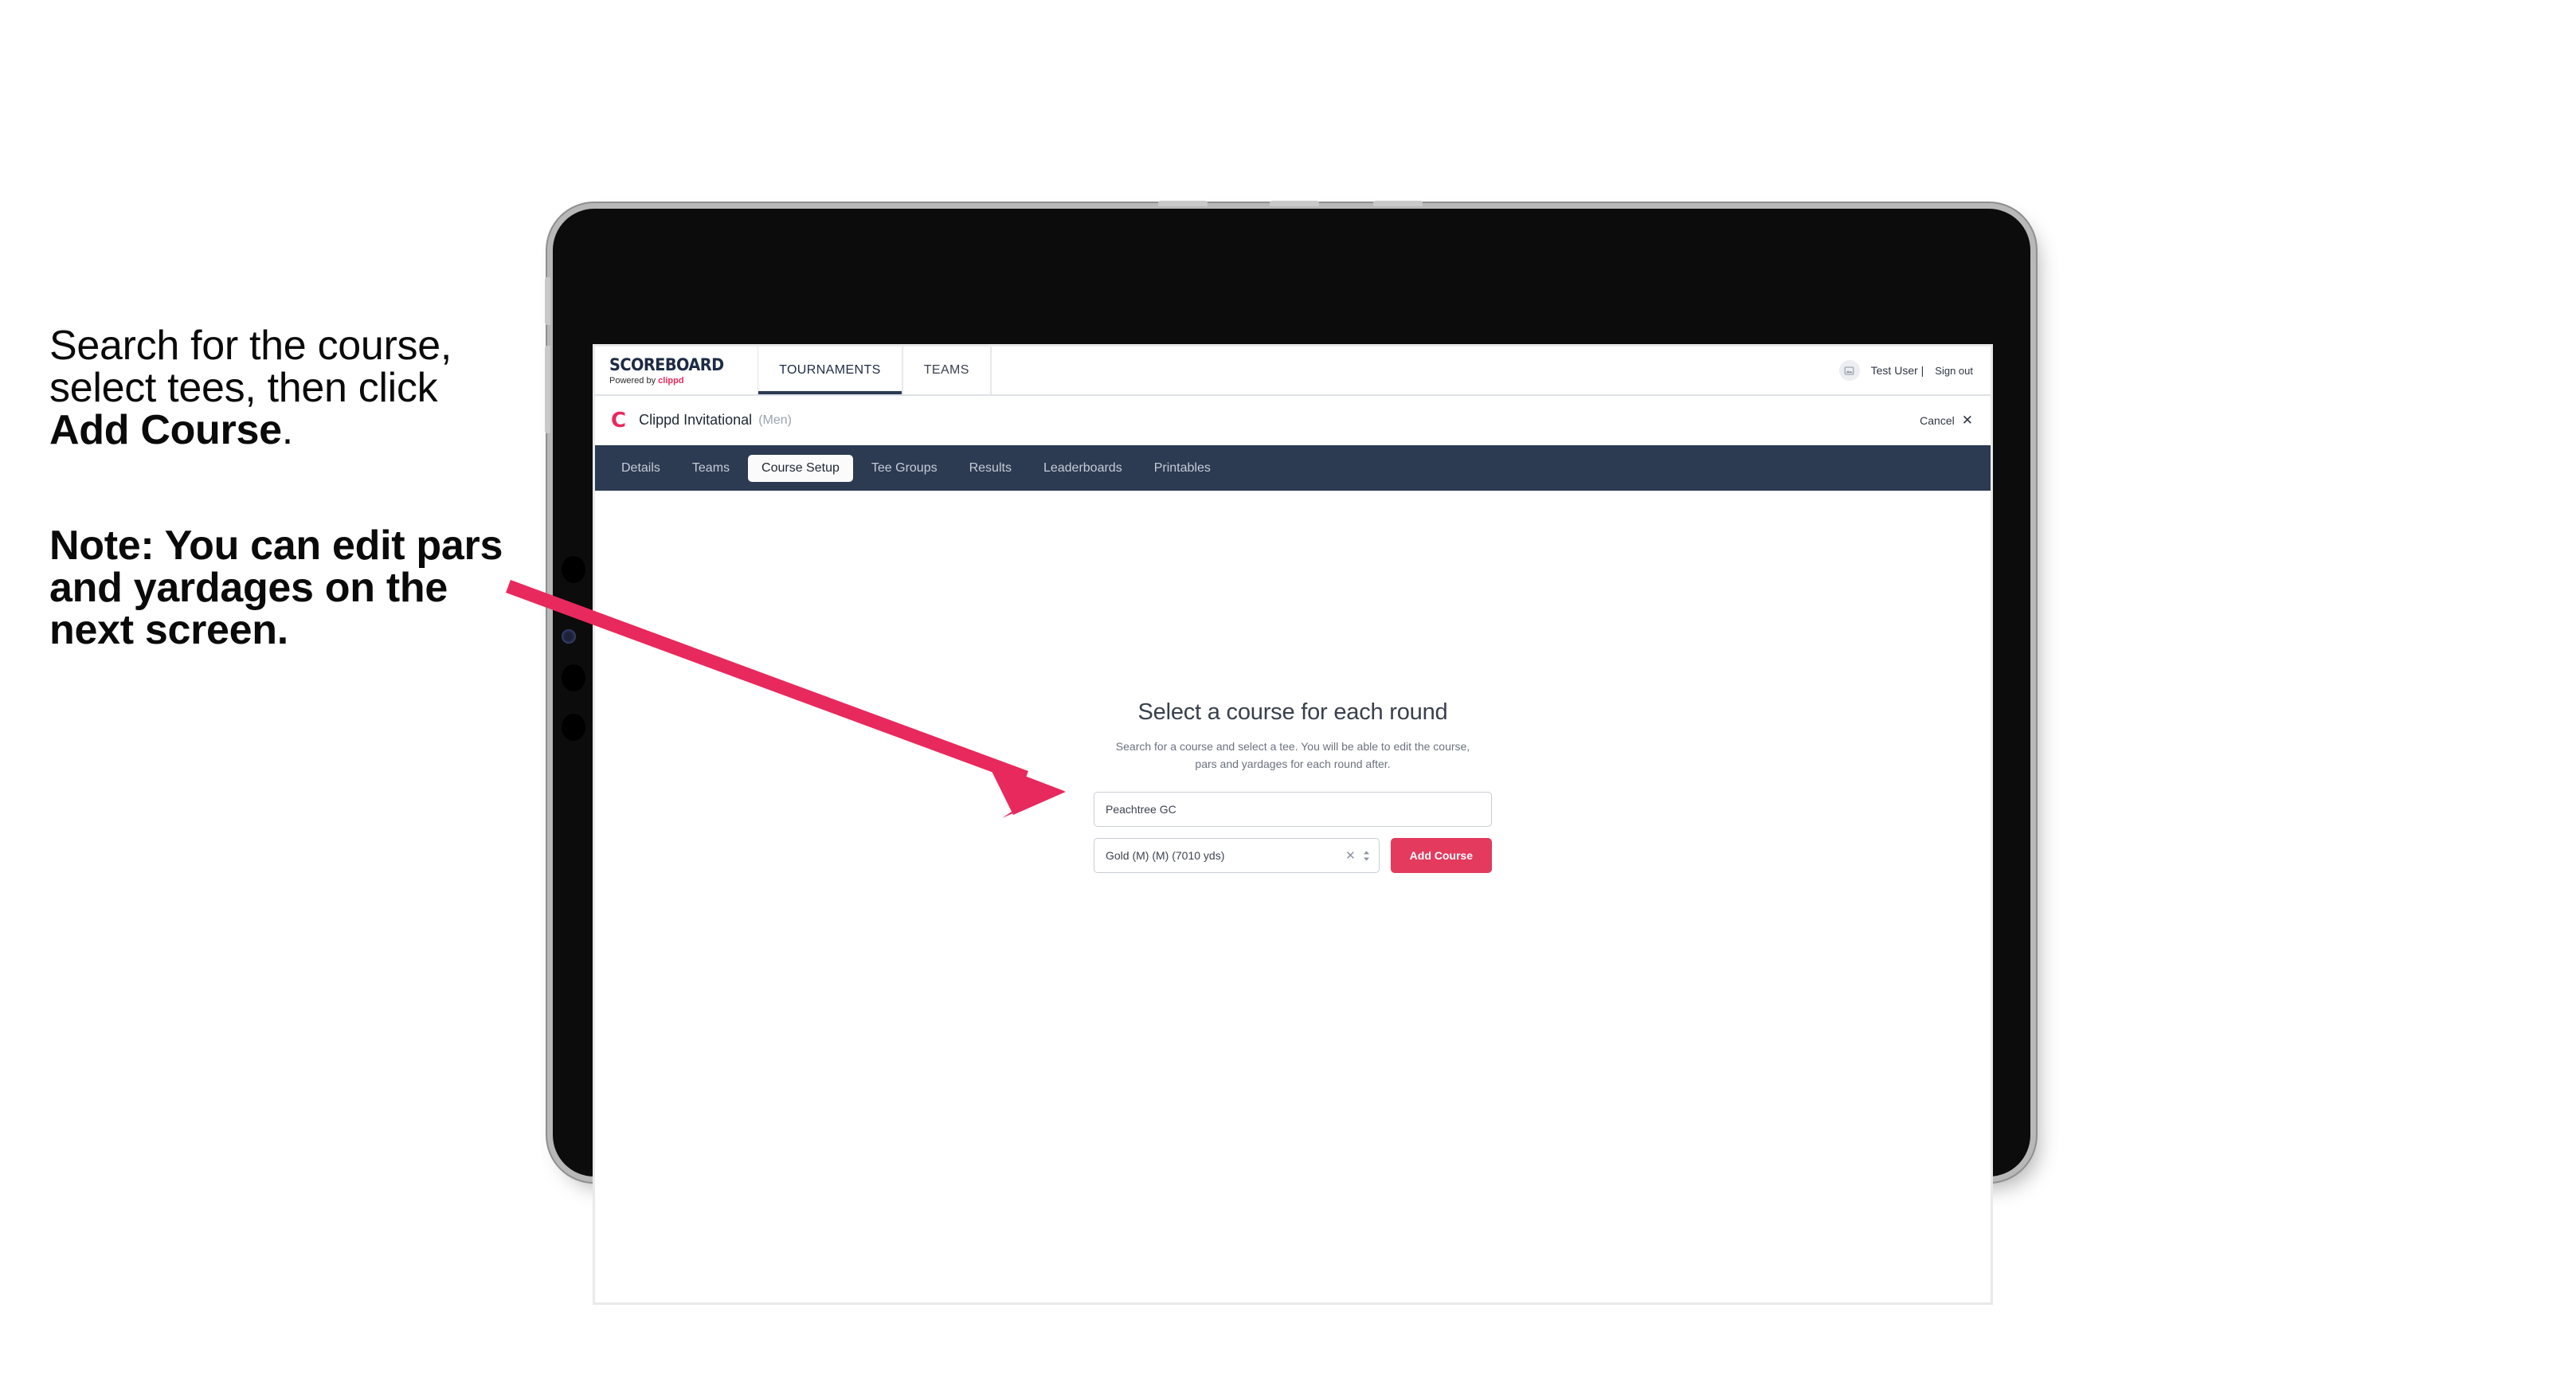 The height and width of the screenshot is (1386, 2576). Describe the element at coordinates (1292, 712) in the screenshot. I see `course-picker-title: Select a course for each round` at that location.